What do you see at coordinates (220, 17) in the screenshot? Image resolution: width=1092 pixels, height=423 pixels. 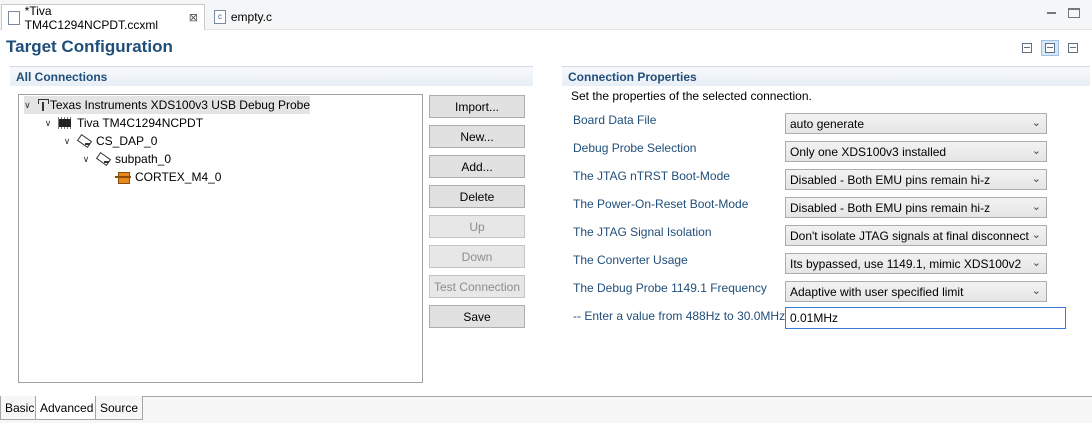 I see `c-file-icon: c` at bounding box center [220, 17].